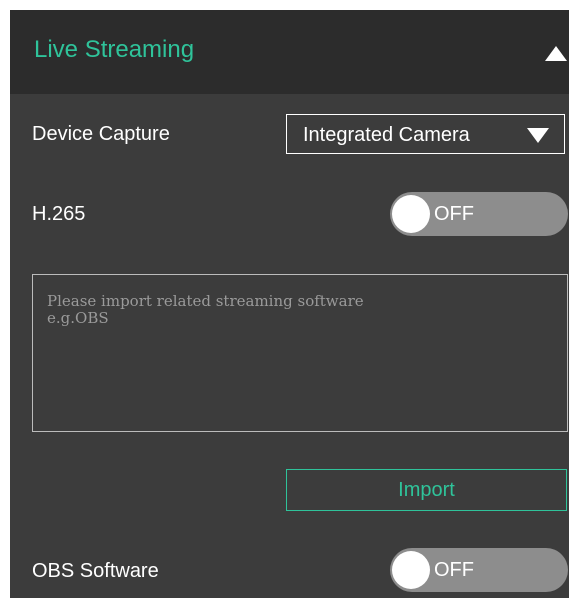 The height and width of the screenshot is (598, 569). What do you see at coordinates (59, 214) in the screenshot?
I see `h265-label: H.265` at bounding box center [59, 214].